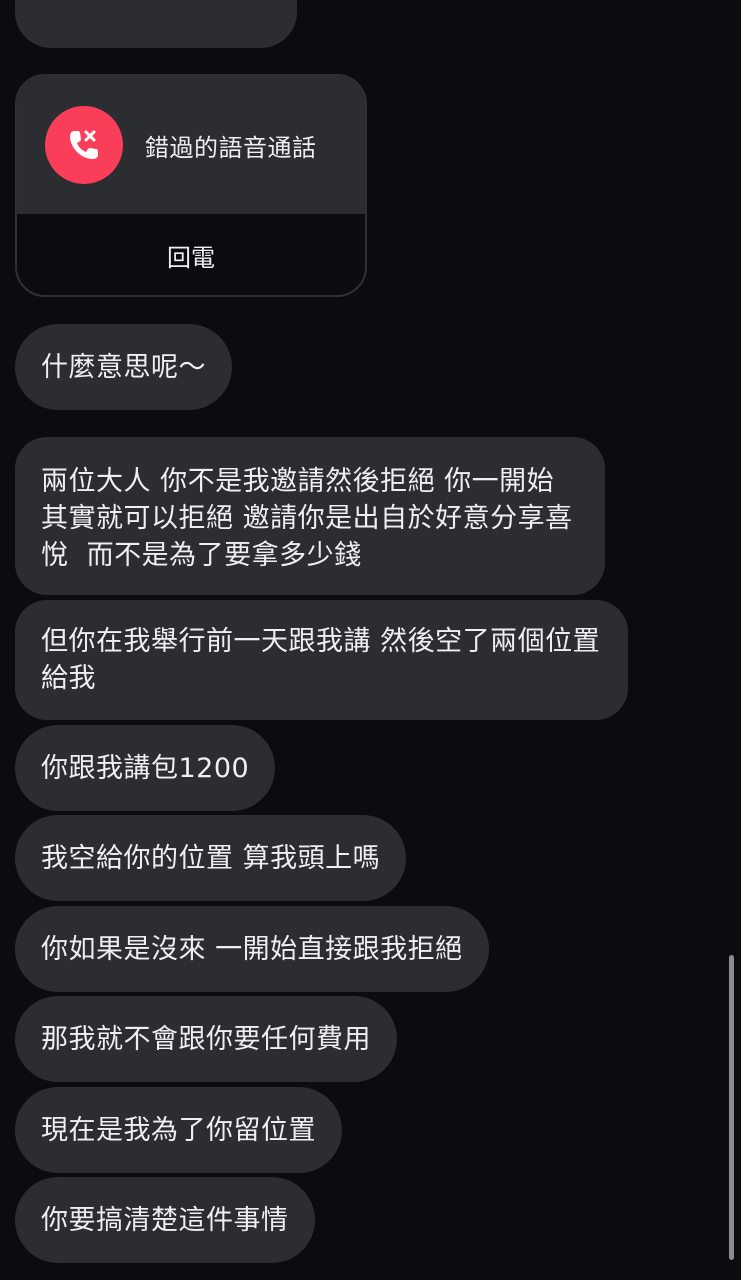 This screenshot has height=1280, width=741. Describe the element at coordinates (123, 367) in the screenshot. I see `message-bubble: 什麼意思呢～` at that location.